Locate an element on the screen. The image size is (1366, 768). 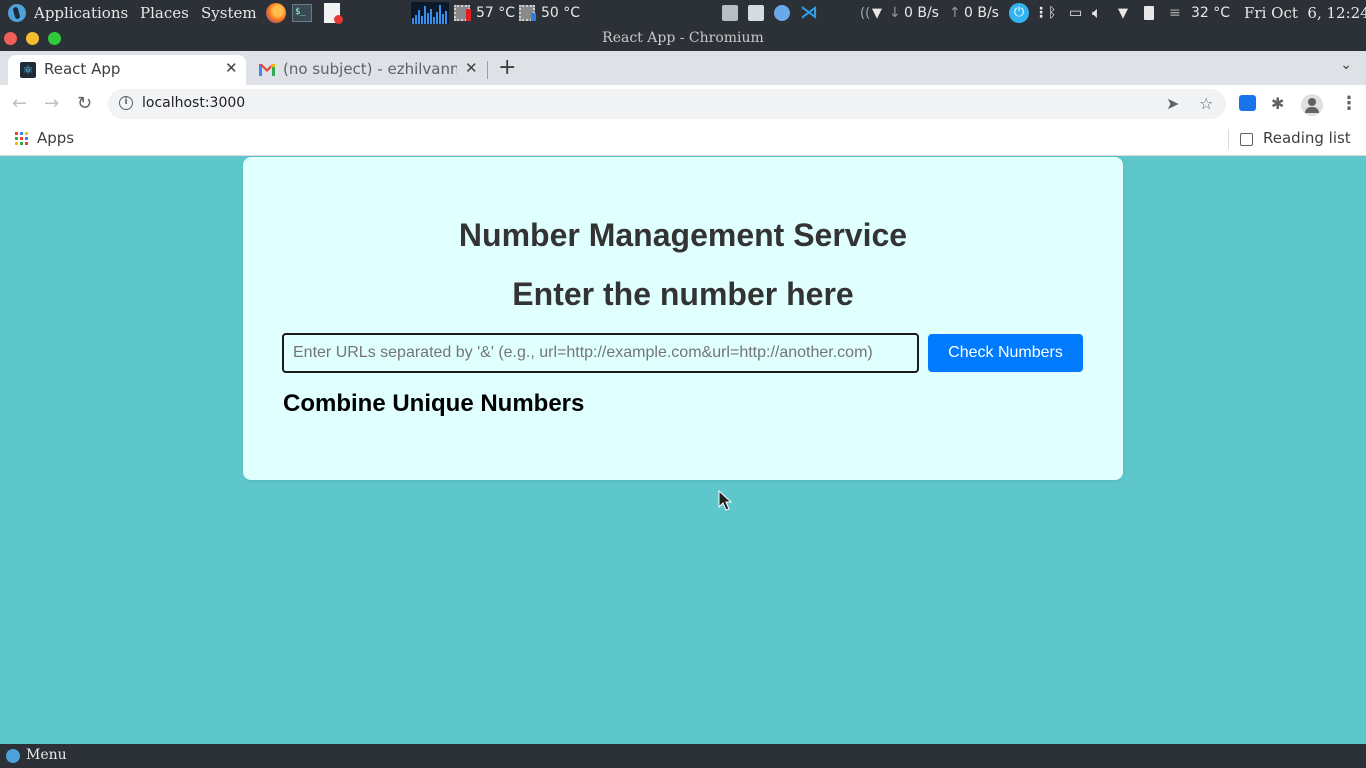
page-subtitle: Enter the number here is located at coordinates (683, 294).